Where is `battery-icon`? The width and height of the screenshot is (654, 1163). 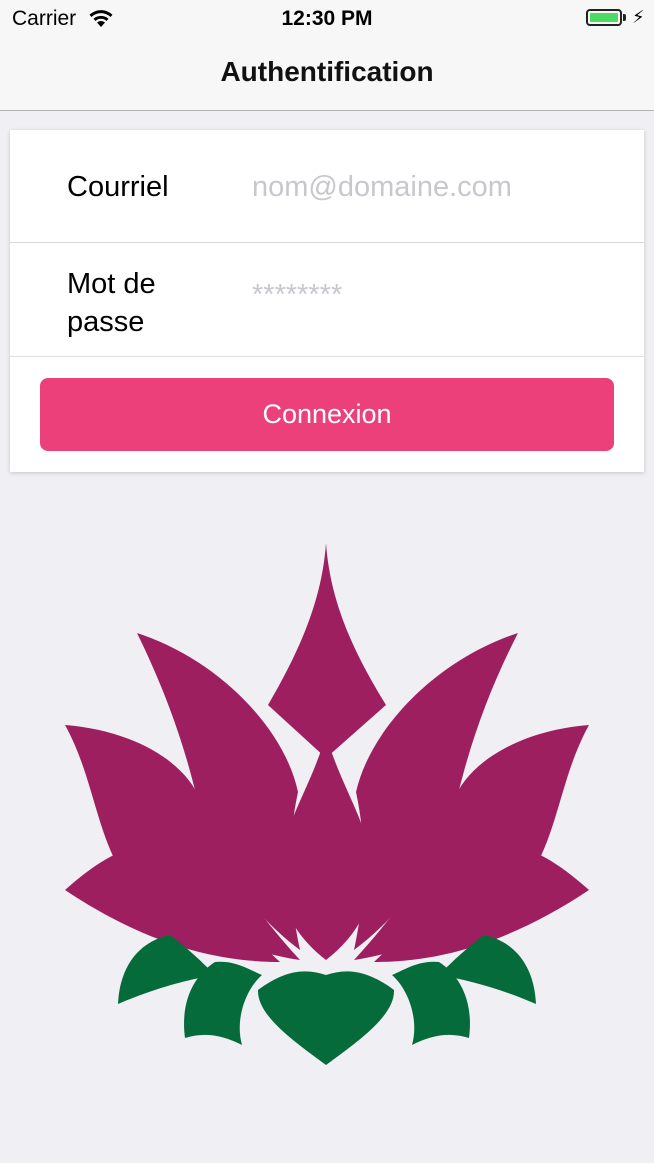
battery-icon is located at coordinates (604, 17).